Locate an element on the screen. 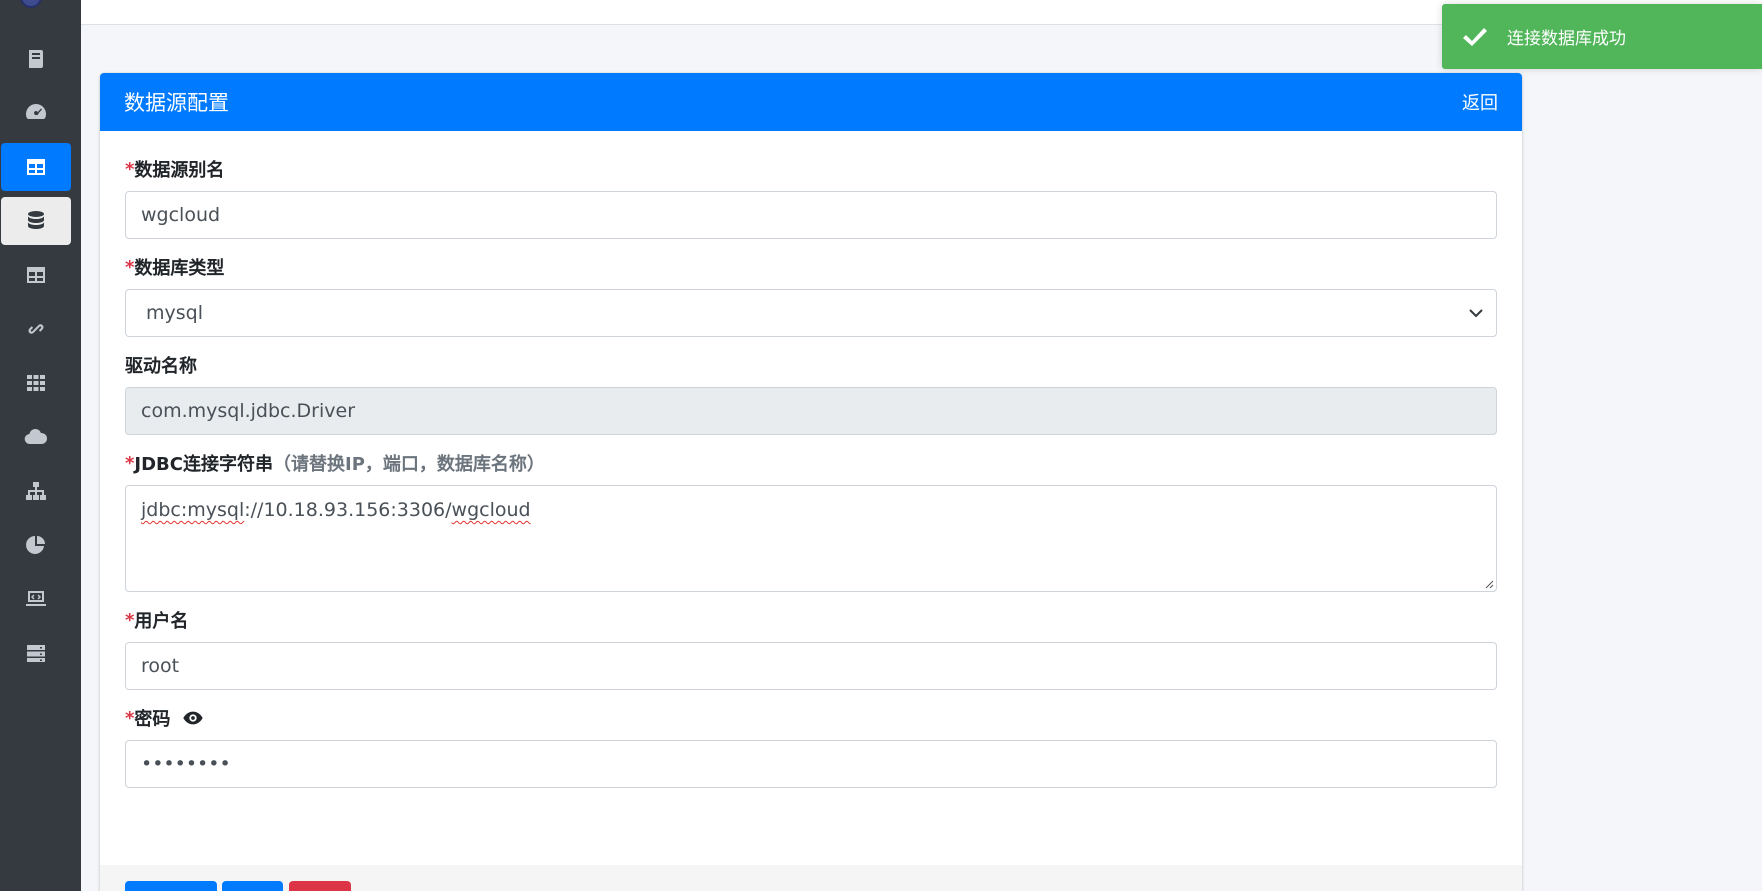 This screenshot has width=1762, height=891. delete-button is located at coordinates (320, 886).